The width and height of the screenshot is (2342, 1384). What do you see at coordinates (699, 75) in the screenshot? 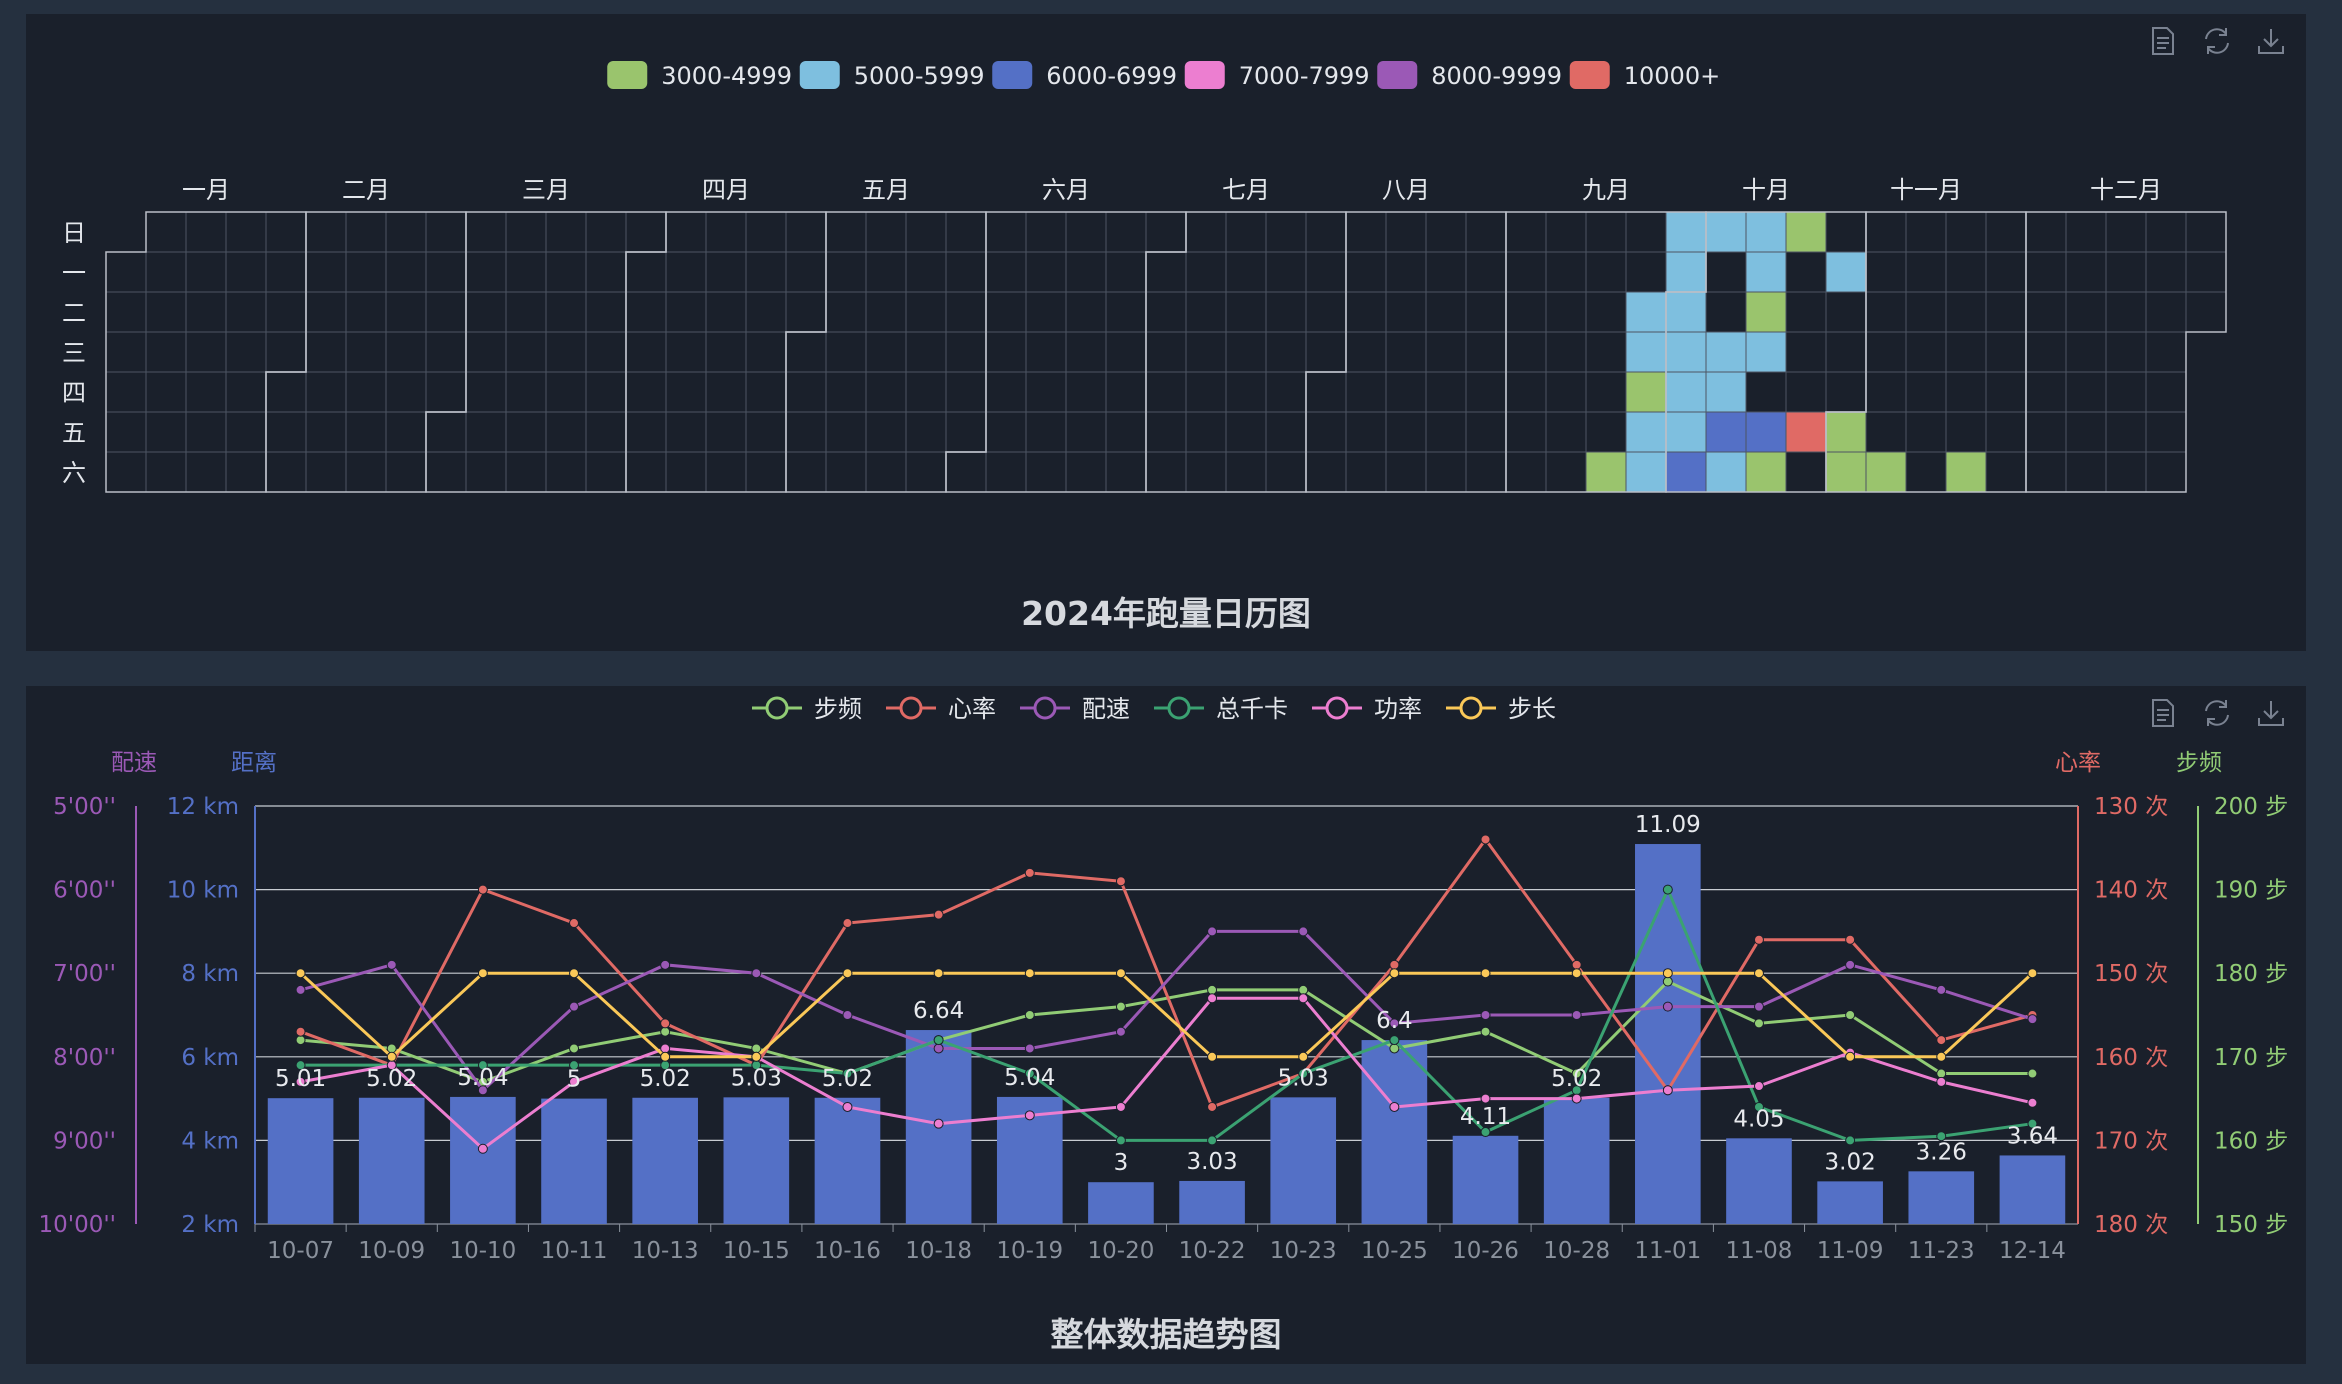
I see `legend-item-3000-4999: 3000-4999` at bounding box center [699, 75].